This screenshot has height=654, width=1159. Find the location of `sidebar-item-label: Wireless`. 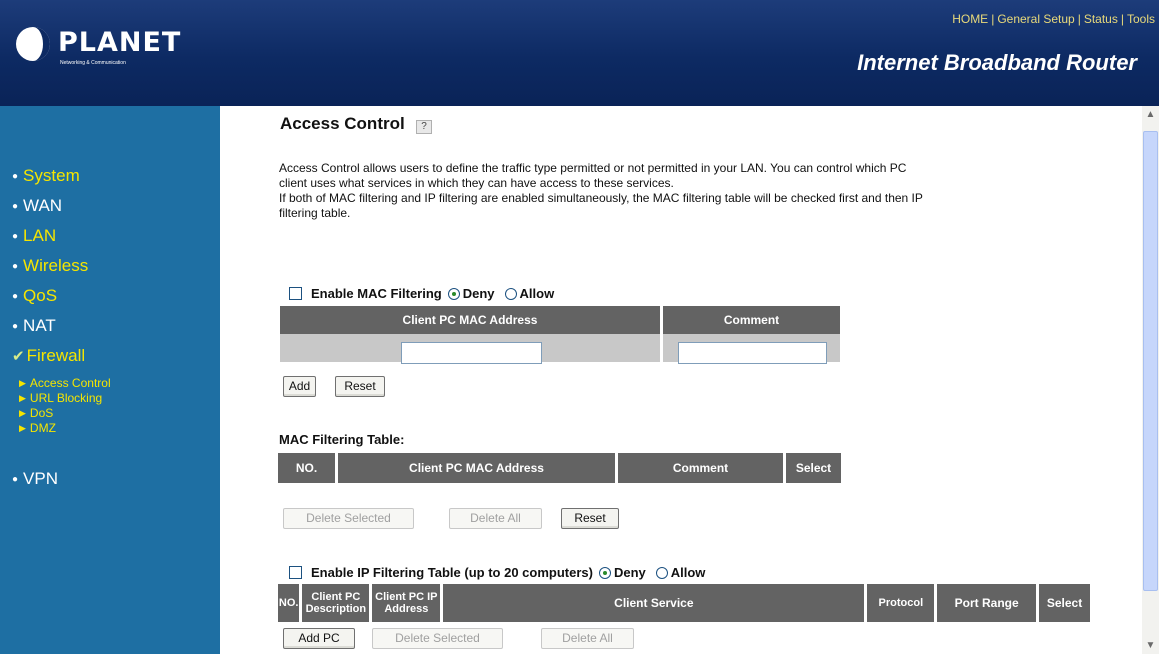

sidebar-item-label: Wireless is located at coordinates (56, 265).